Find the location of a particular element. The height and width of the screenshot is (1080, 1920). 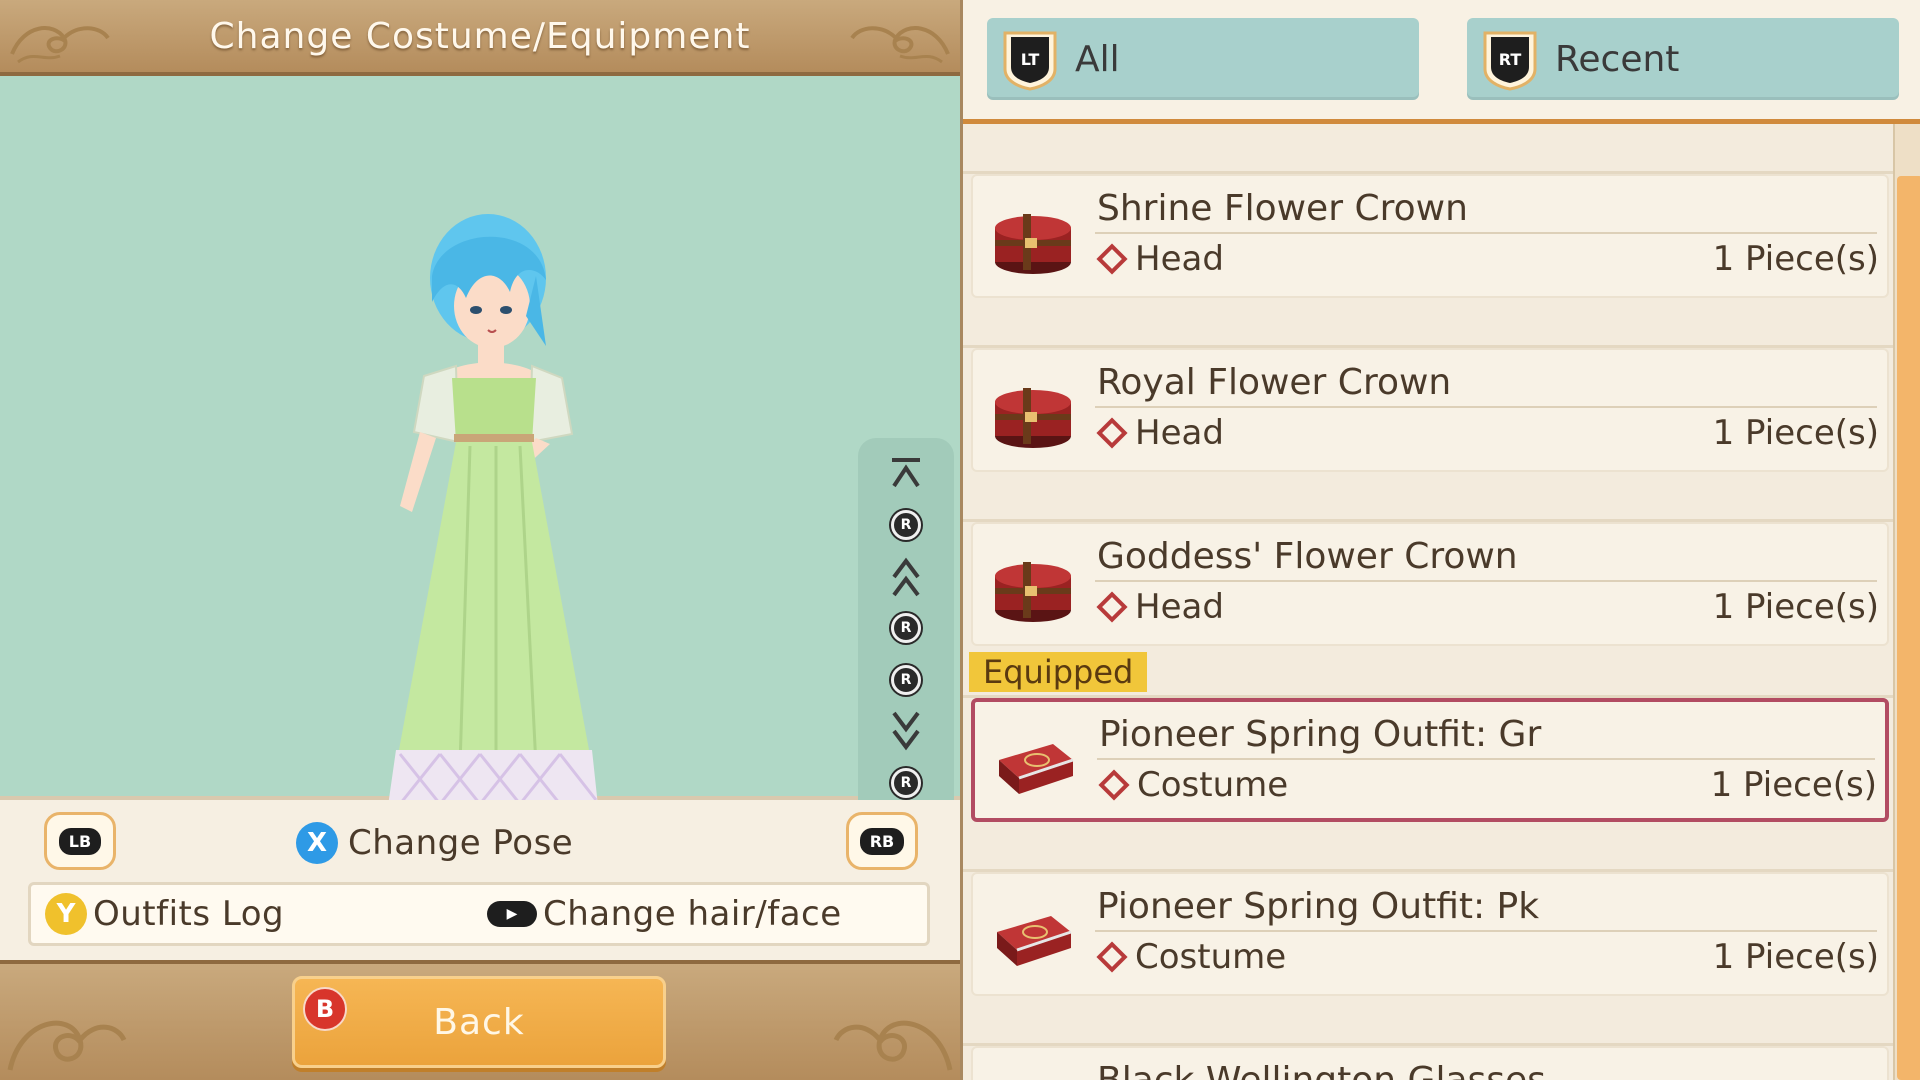

tab-all-label: All is located at coordinates (1097, 59).